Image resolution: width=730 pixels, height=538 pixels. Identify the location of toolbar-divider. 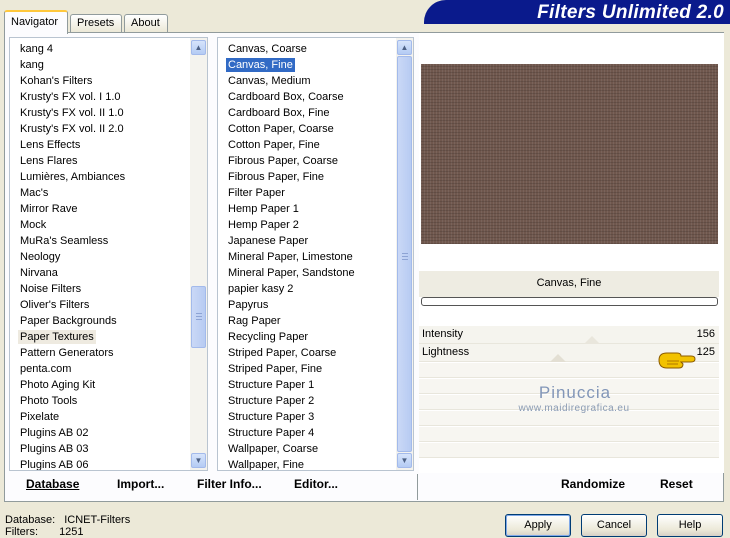
(417, 487).